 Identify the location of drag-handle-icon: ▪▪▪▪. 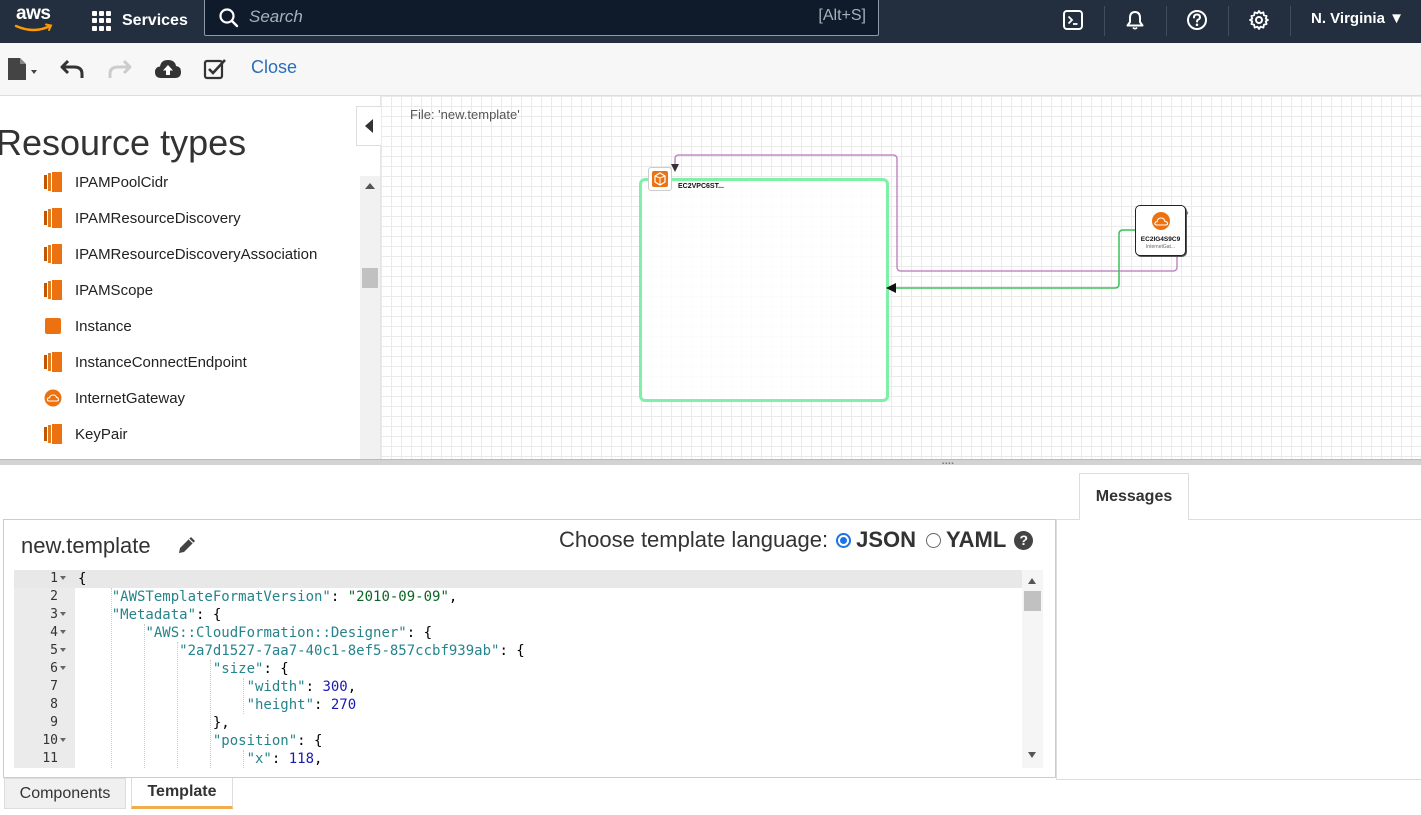
(948, 464).